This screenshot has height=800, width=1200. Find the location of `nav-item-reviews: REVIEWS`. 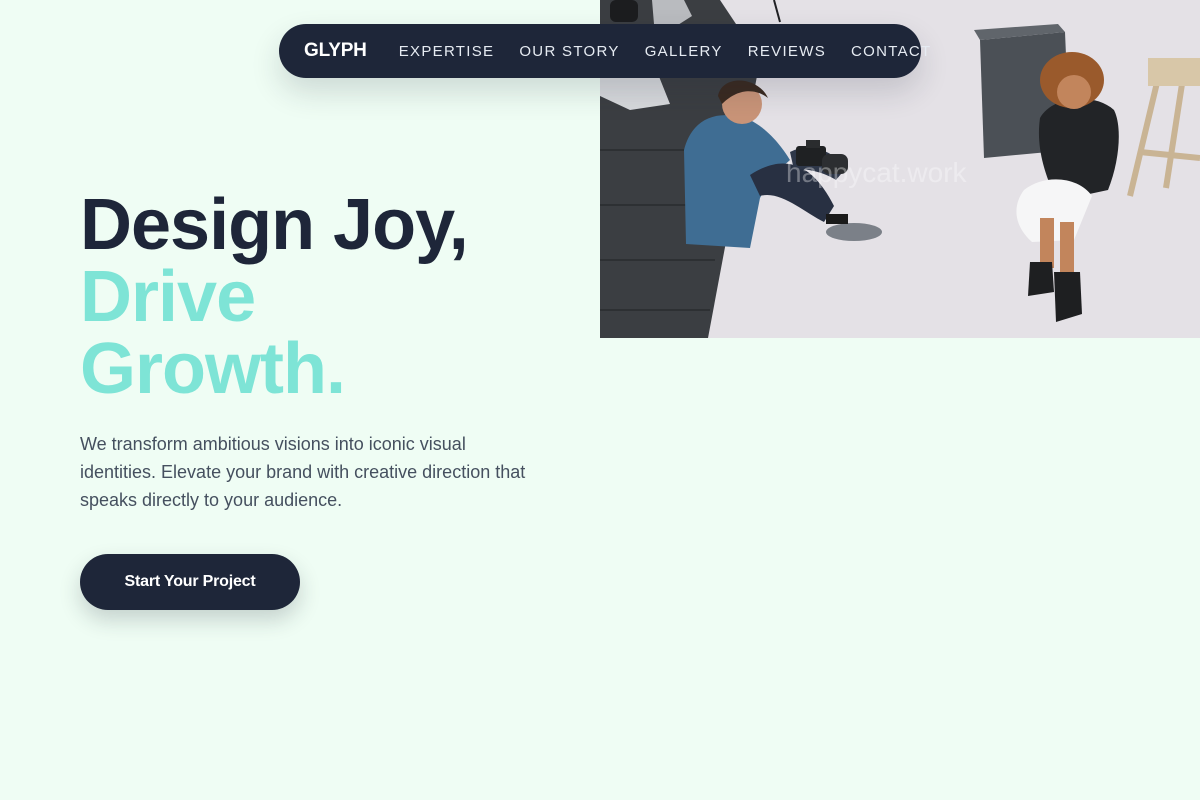

nav-item-reviews: REVIEWS is located at coordinates (787, 51).